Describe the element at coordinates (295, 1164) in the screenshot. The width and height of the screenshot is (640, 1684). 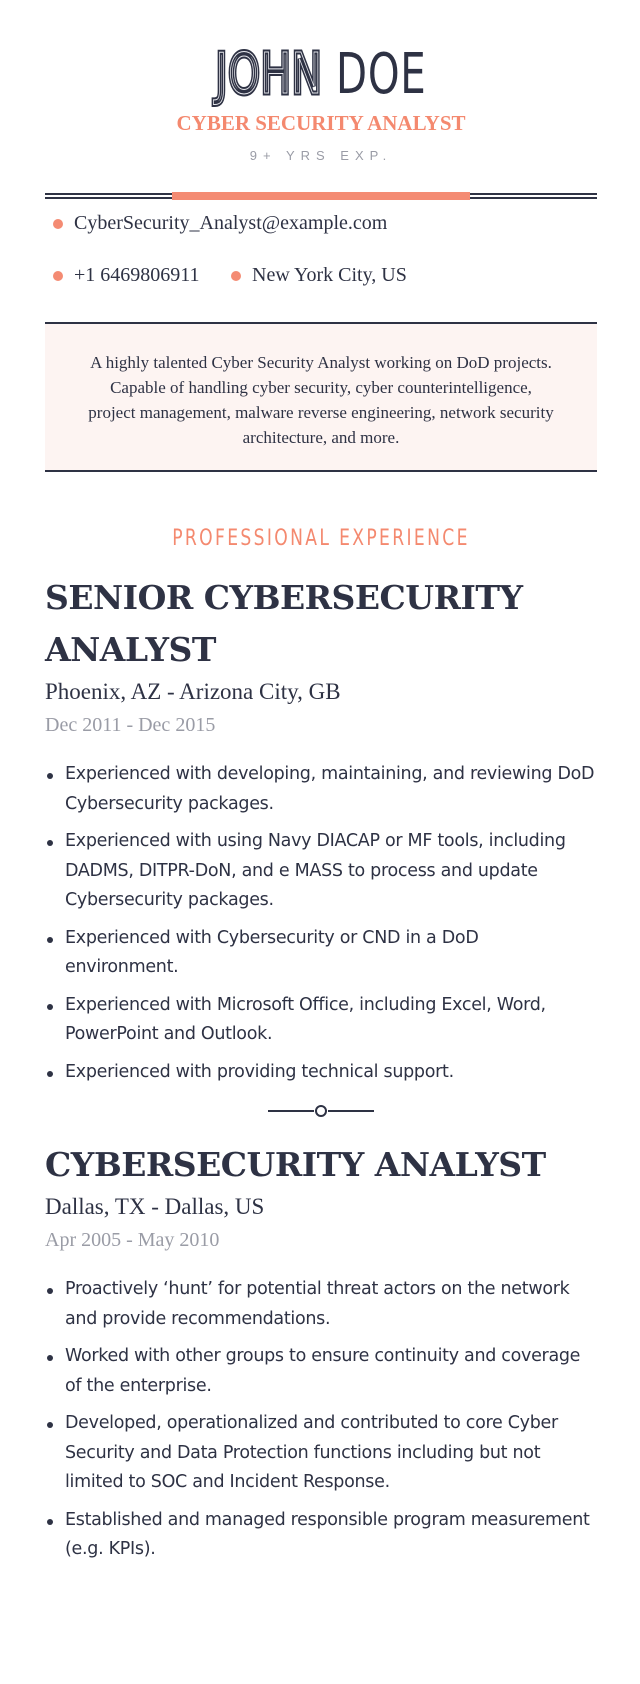
I see `job-title: CYBERSECURITY ANALYST` at that location.